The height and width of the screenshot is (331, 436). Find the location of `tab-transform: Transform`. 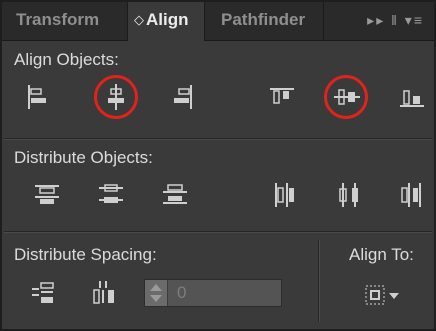

tab-transform: Transform is located at coordinates (65, 21).